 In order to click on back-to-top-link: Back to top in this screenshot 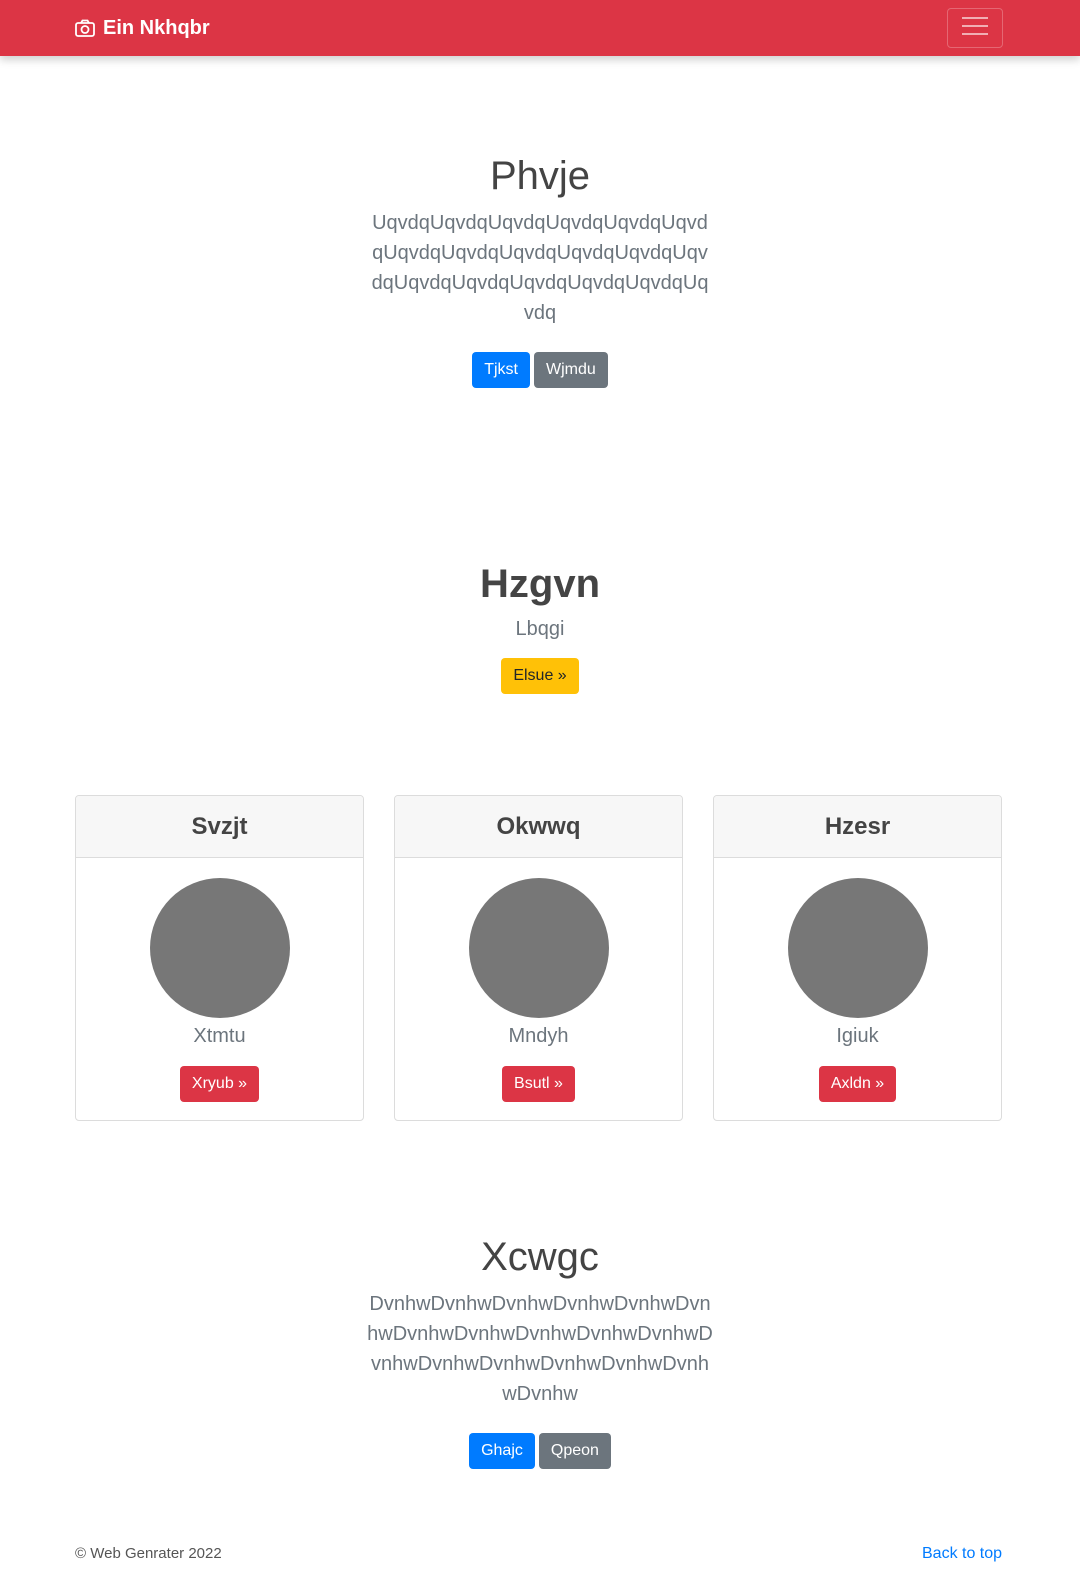, I will do `click(962, 1554)`.